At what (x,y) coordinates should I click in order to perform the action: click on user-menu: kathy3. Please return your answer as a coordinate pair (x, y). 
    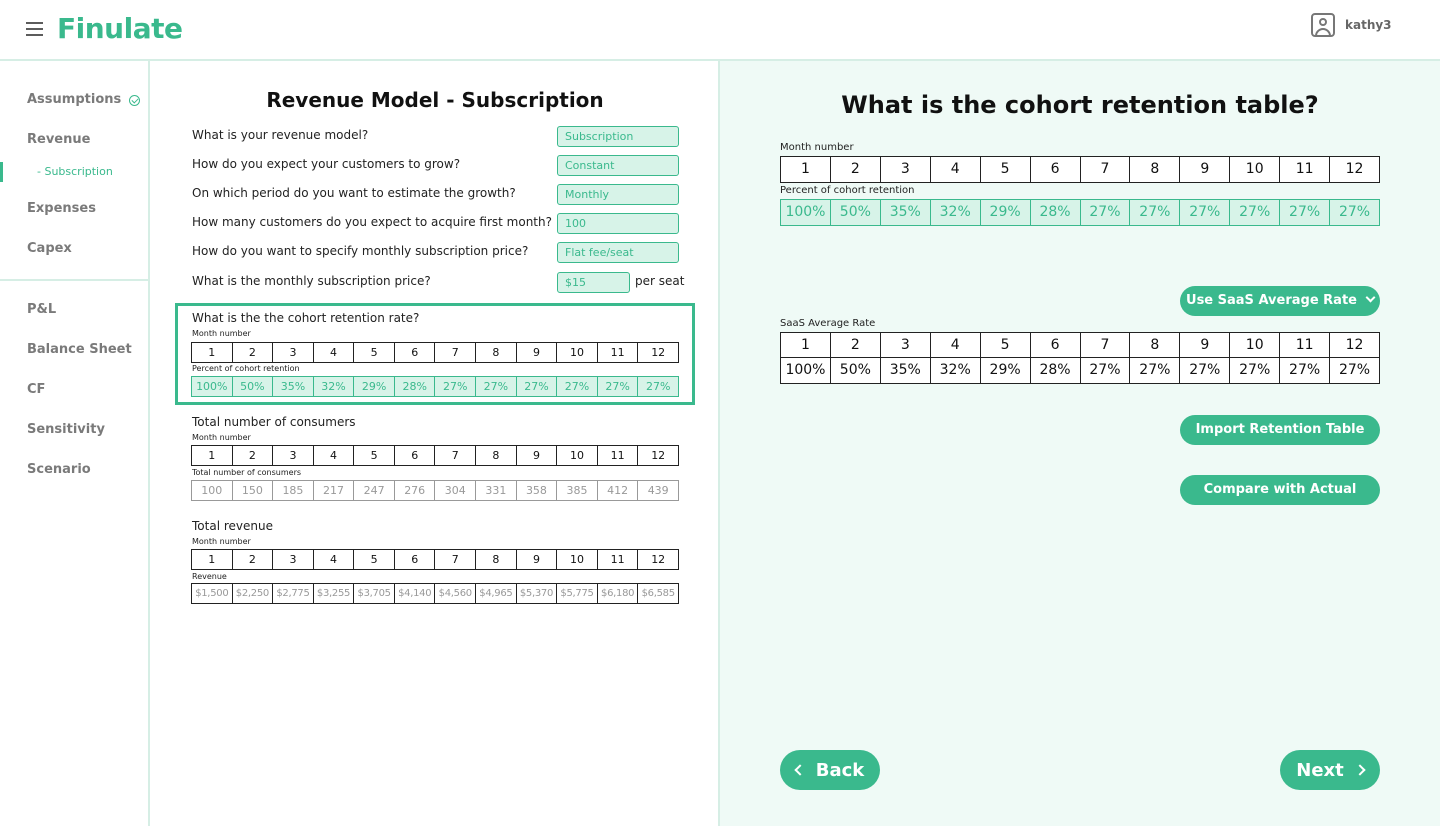
    Looking at the image, I should click on (1351, 25).